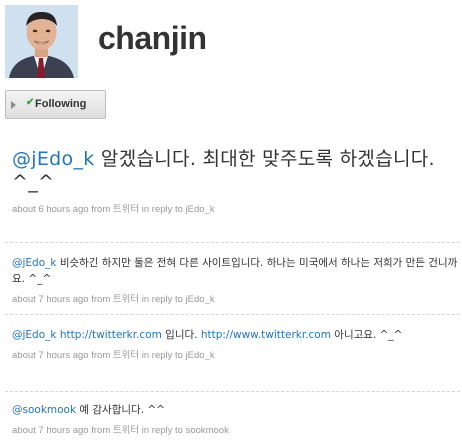 This screenshot has height=442, width=462. What do you see at coordinates (266, 335) in the screenshot?
I see `url-link: http://www.twitterkr.com` at bounding box center [266, 335].